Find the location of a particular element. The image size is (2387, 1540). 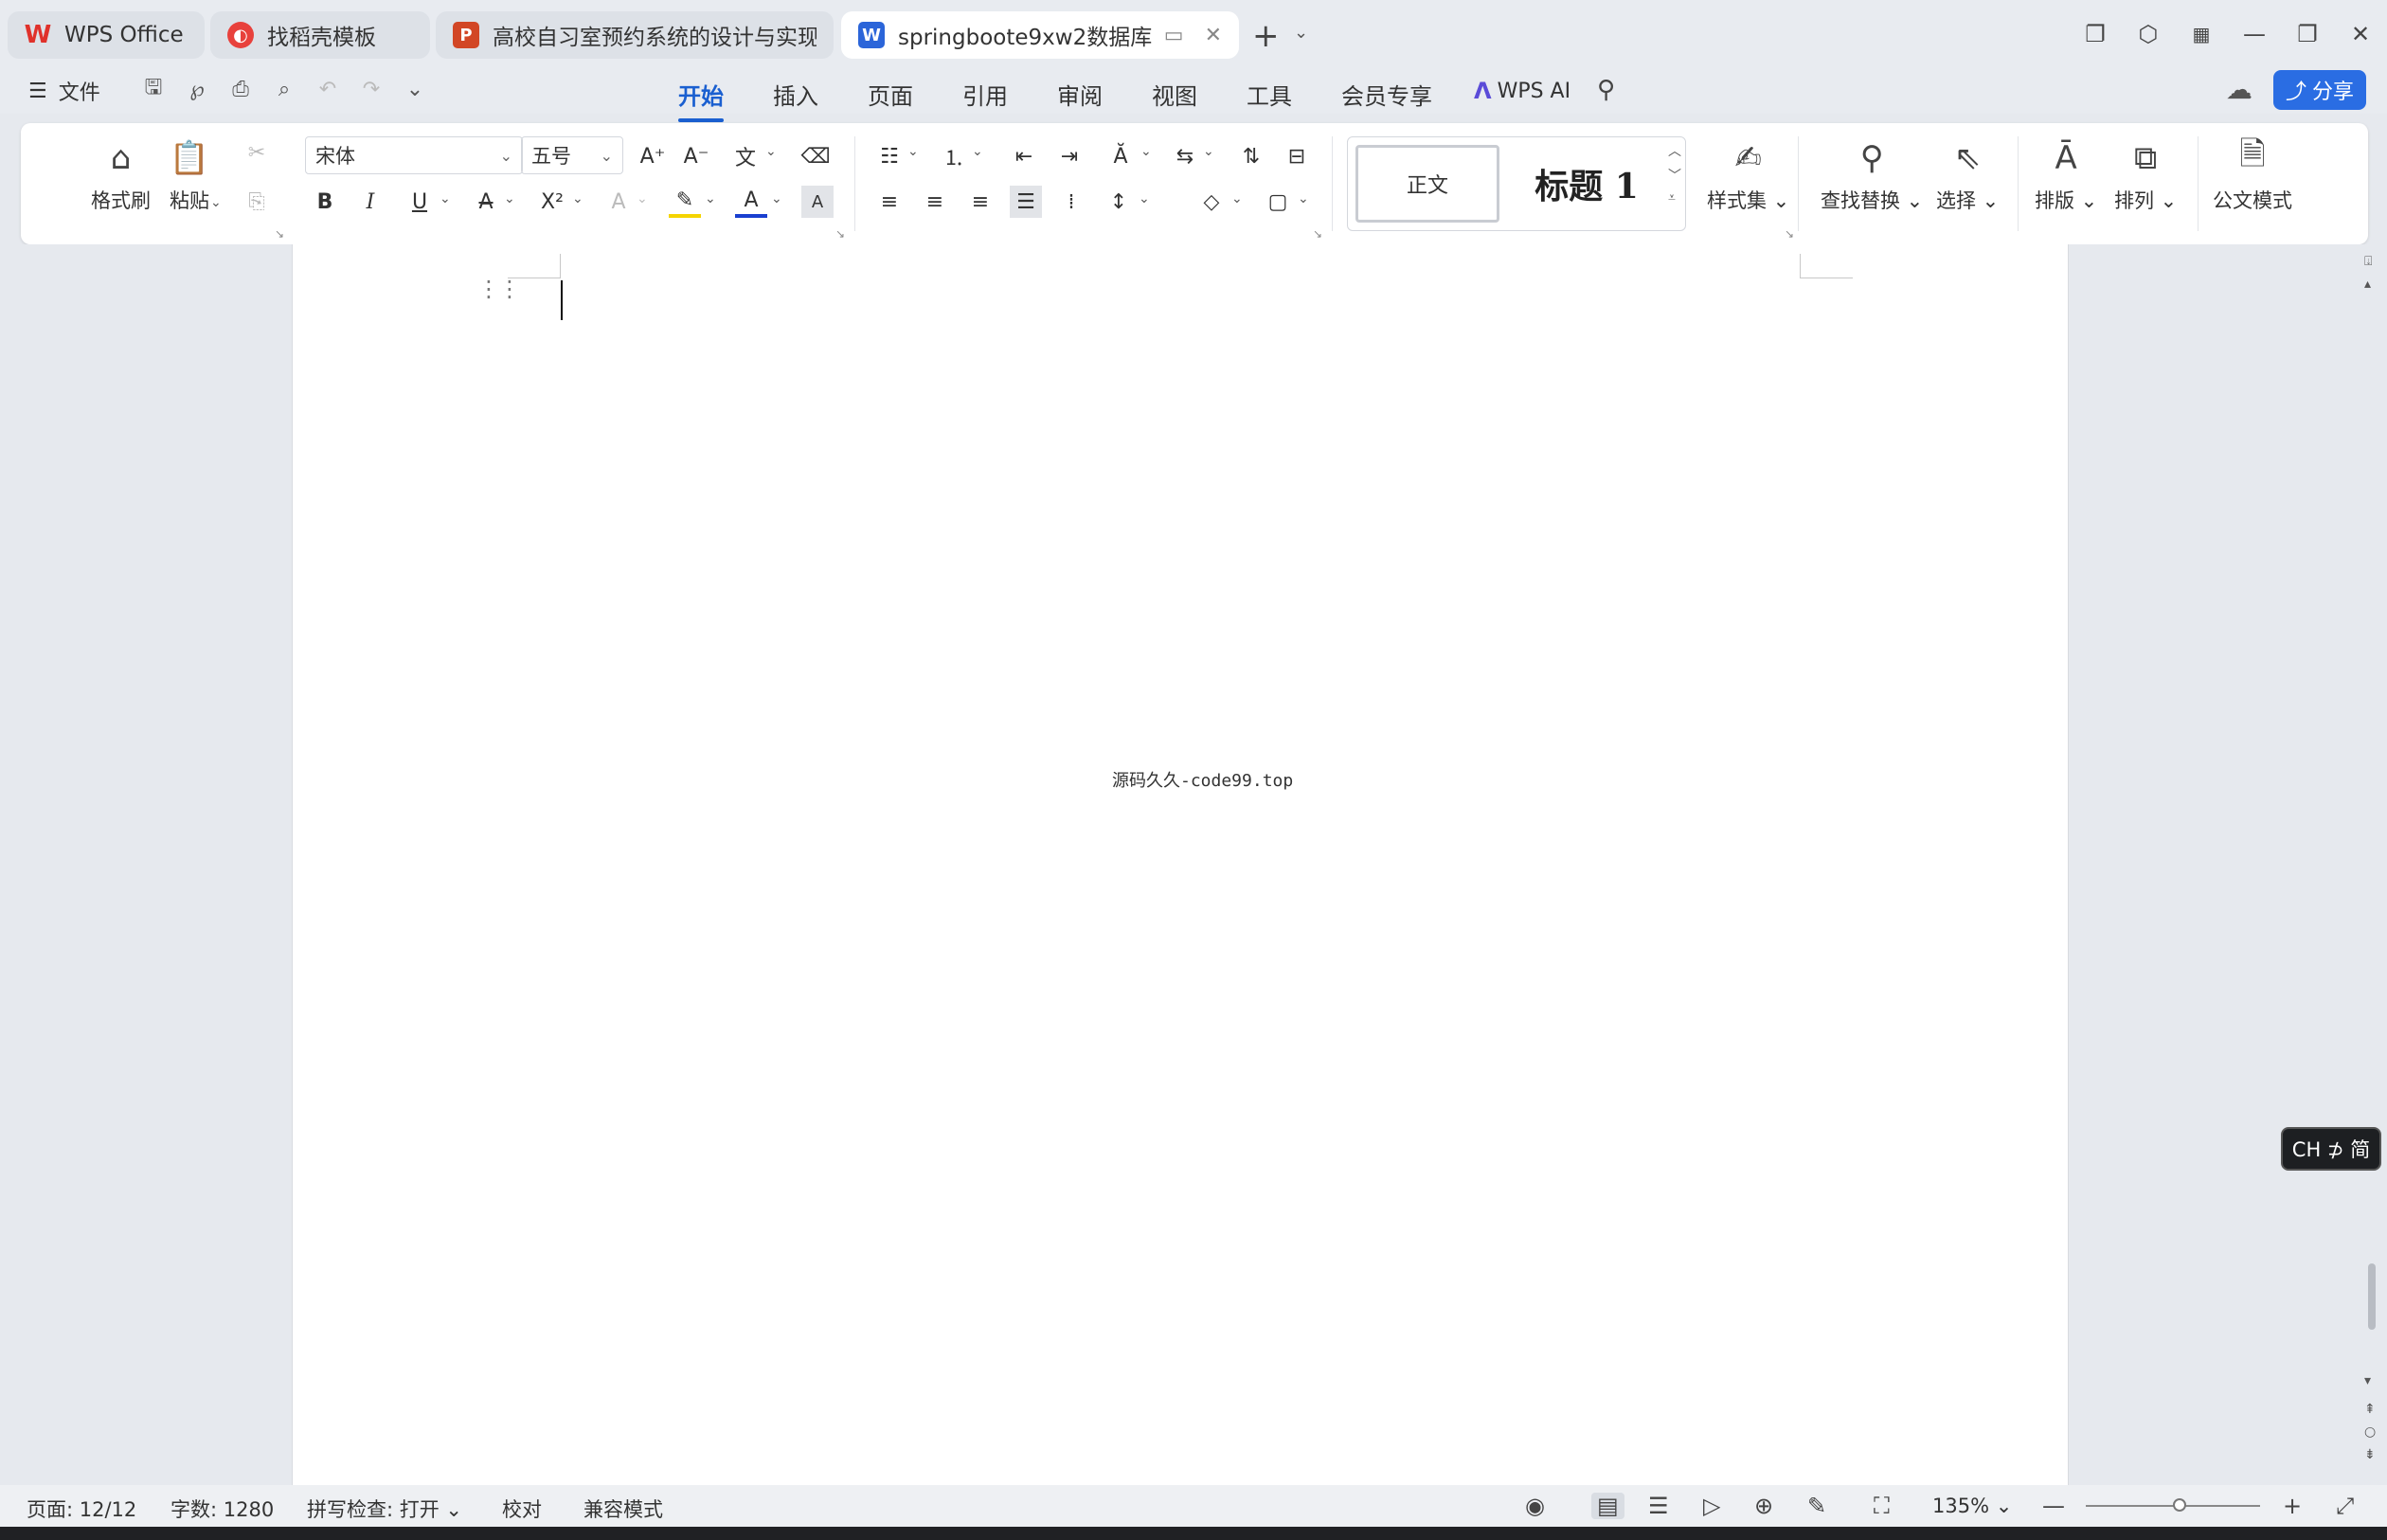

line-break-icon: ⇆ is located at coordinates (1185, 156).